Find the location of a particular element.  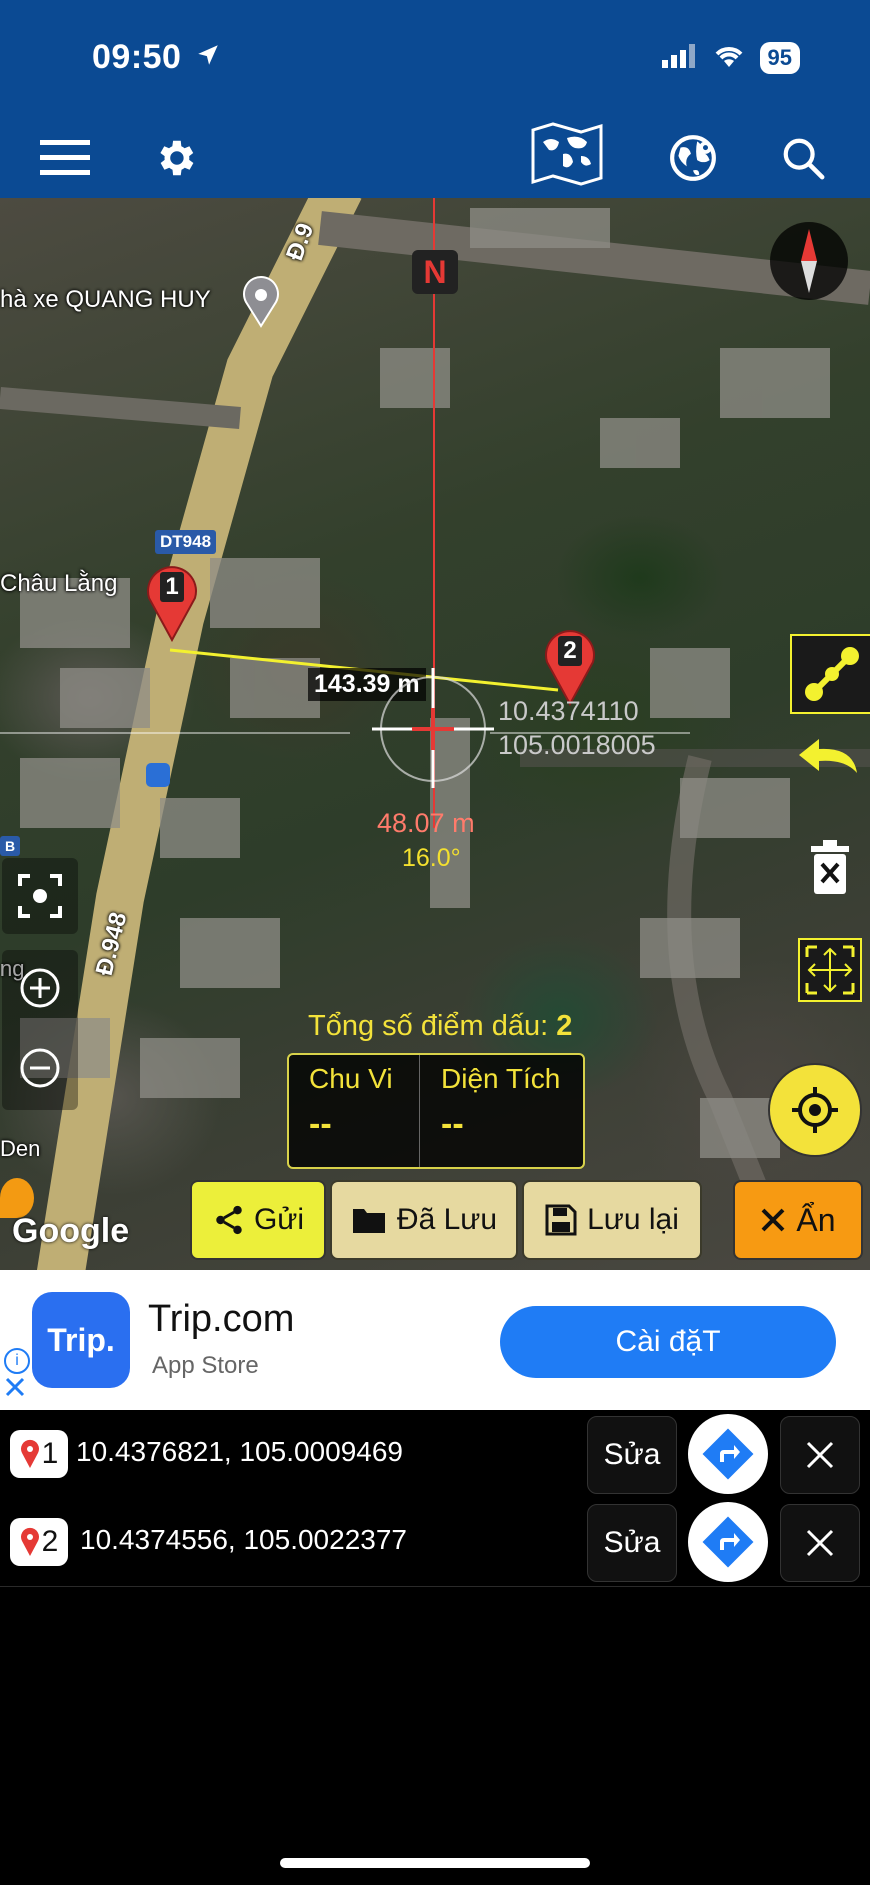

zoom-controls is located at coordinates (40, 1030).